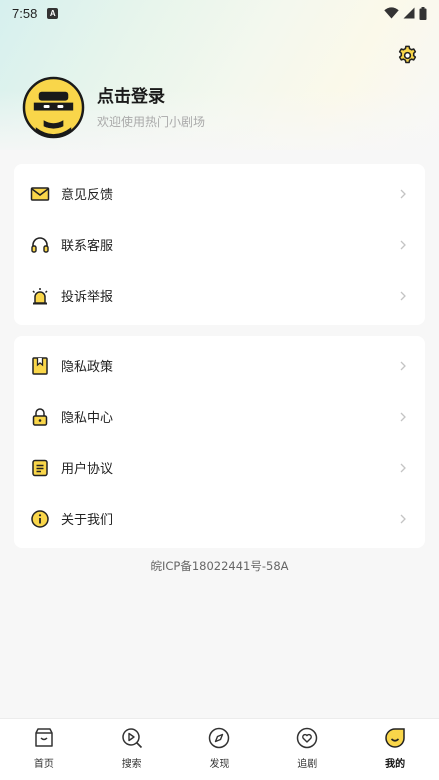  Describe the element at coordinates (219, 518) in the screenshot. I see `menu-item-about-us: 关于我们` at that location.